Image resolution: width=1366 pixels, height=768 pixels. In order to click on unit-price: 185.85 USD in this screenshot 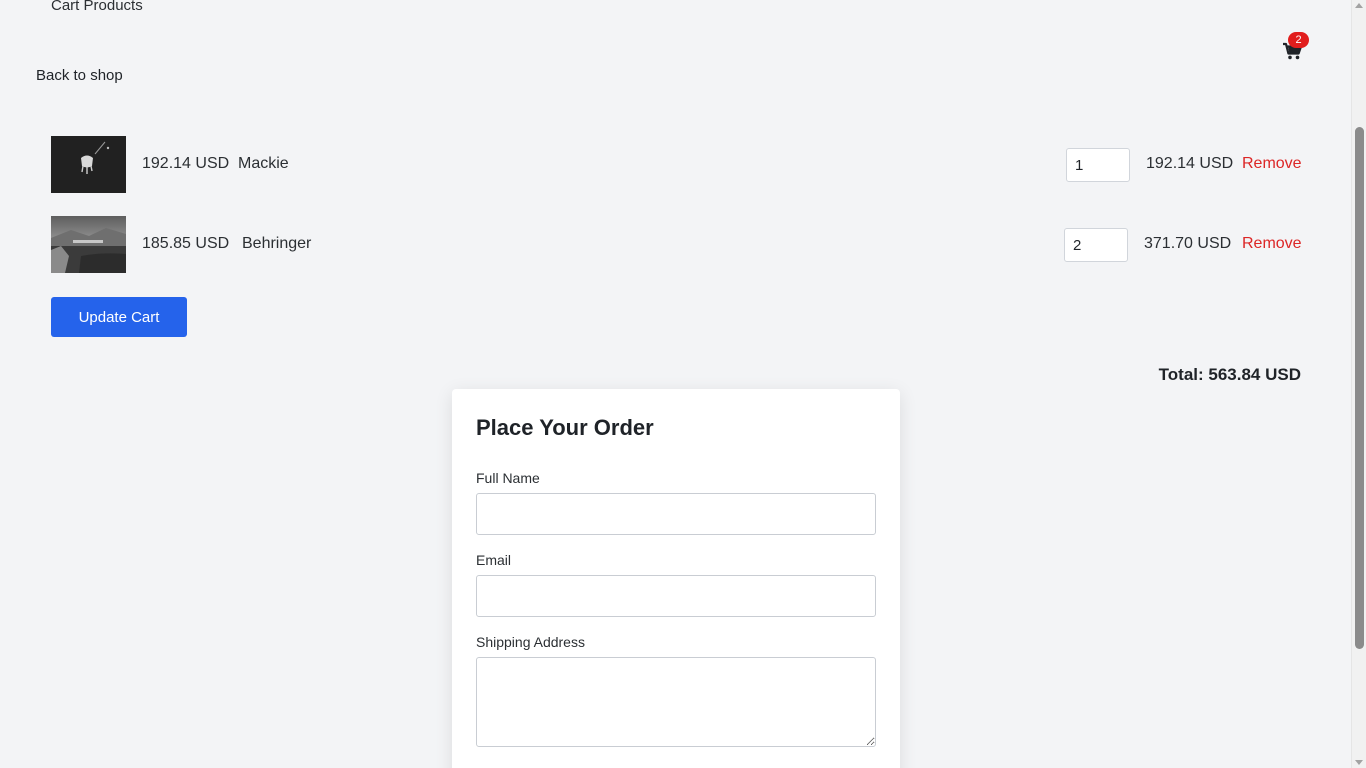, I will do `click(186, 243)`.